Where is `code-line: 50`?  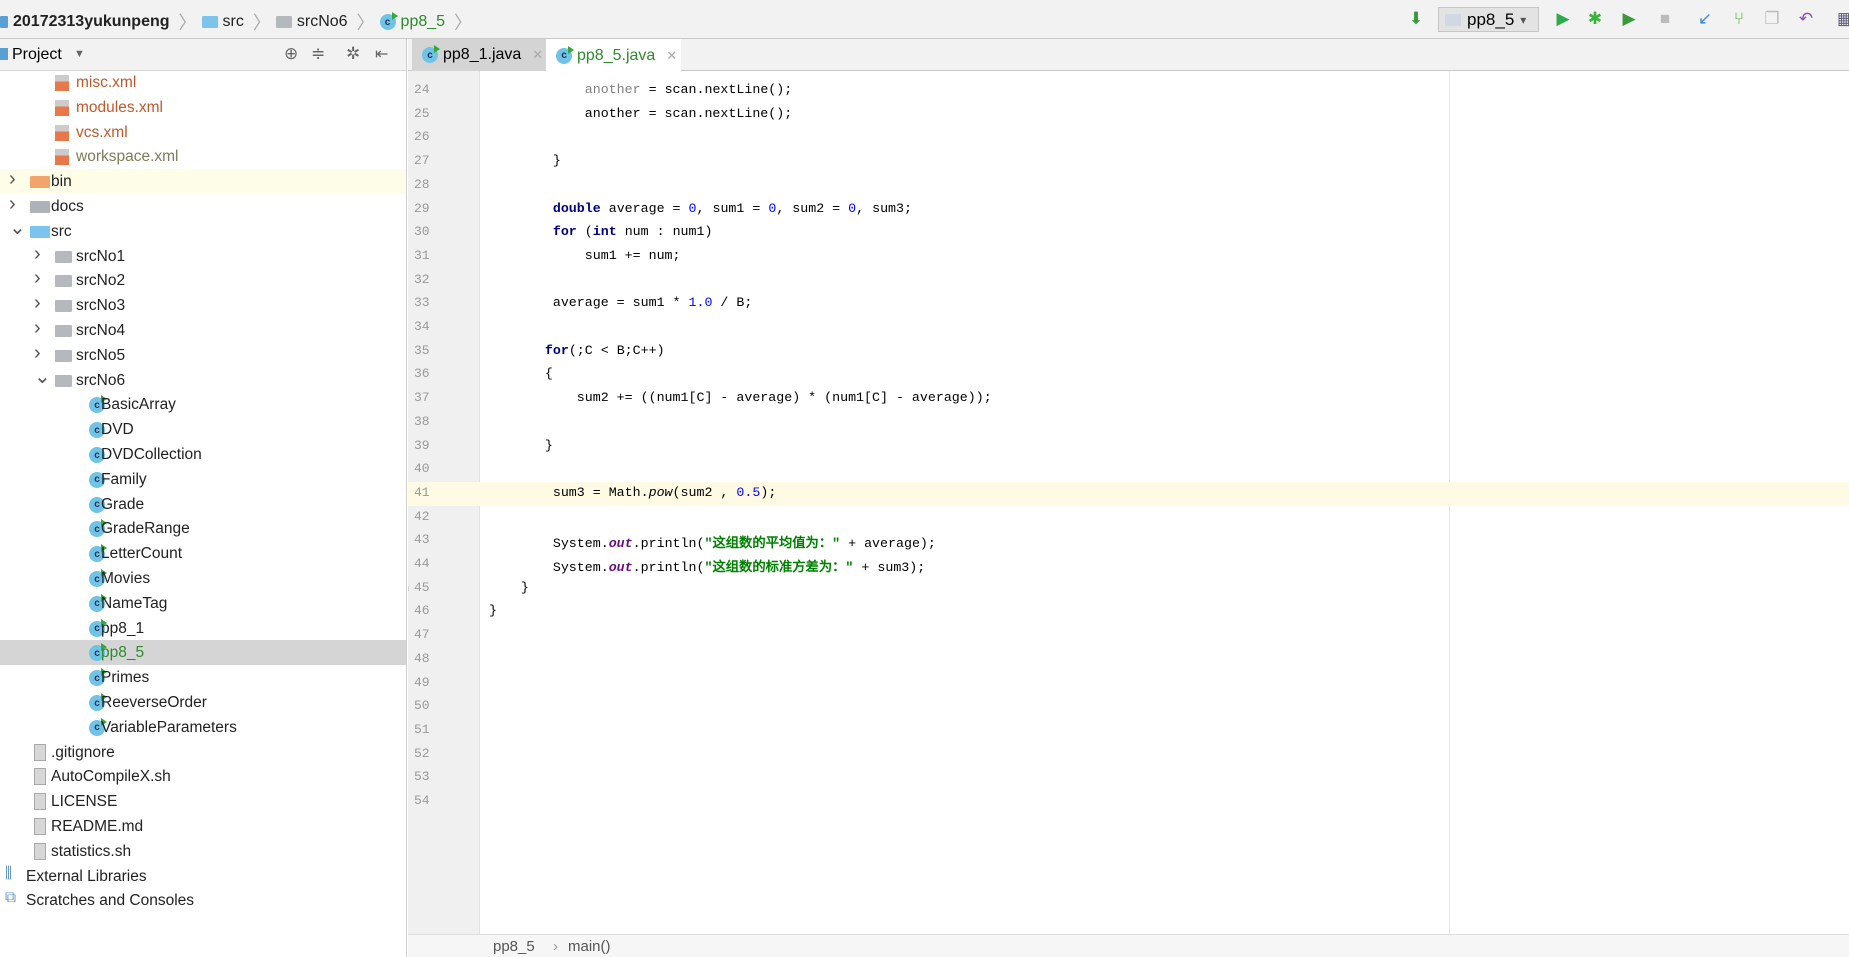 code-line: 50 is located at coordinates (1128, 707).